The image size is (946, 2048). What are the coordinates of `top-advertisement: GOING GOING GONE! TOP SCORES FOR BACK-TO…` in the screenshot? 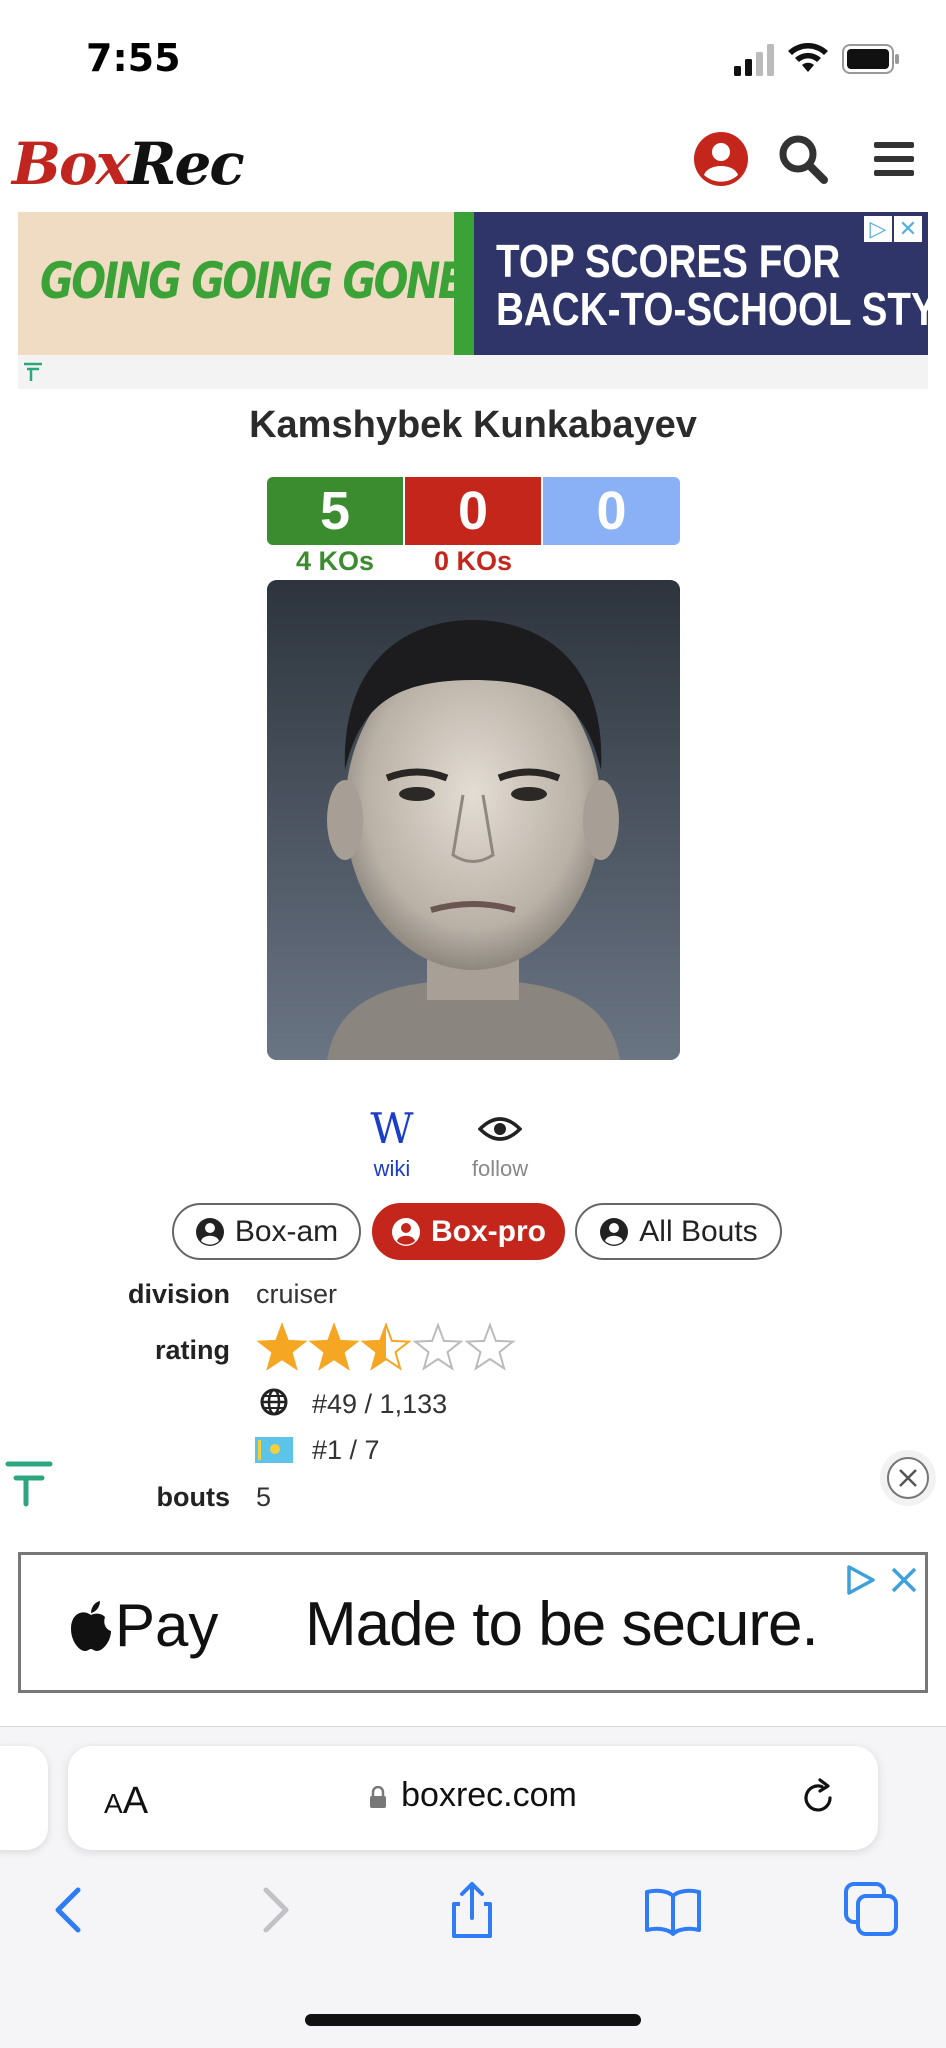 It's located at (473, 283).